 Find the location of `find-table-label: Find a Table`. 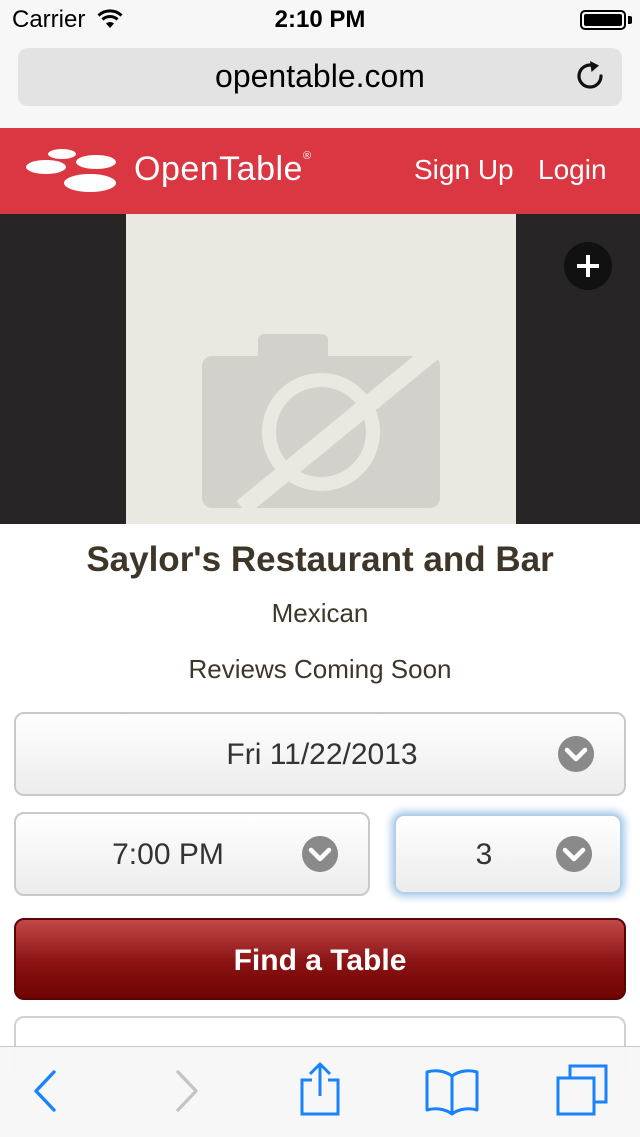

find-table-label: Find a Table is located at coordinates (320, 960).